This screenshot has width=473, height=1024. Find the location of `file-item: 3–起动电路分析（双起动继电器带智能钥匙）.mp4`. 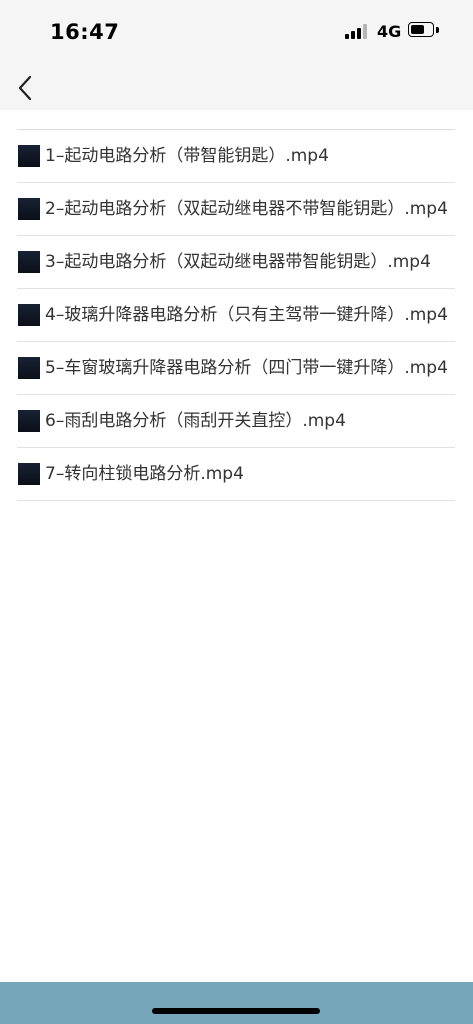

file-item: 3–起动电路分析（双起动继电器带智能钥匙）.mp4 is located at coordinates (236, 262).